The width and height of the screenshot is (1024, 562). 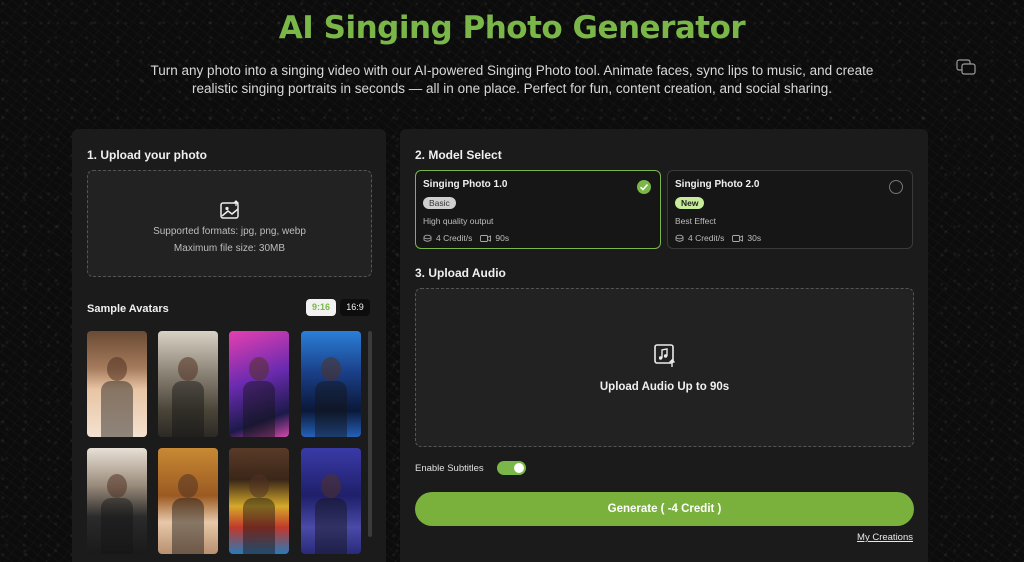 What do you see at coordinates (465, 184) in the screenshot?
I see `model-name: Singing Photo 1.0` at bounding box center [465, 184].